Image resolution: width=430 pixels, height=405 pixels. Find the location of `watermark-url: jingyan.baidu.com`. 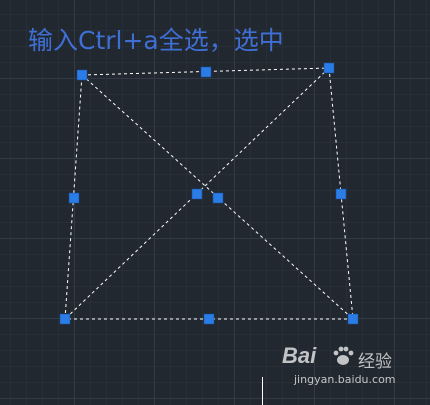

watermark-url: jingyan.baidu.com is located at coordinates (345, 379).